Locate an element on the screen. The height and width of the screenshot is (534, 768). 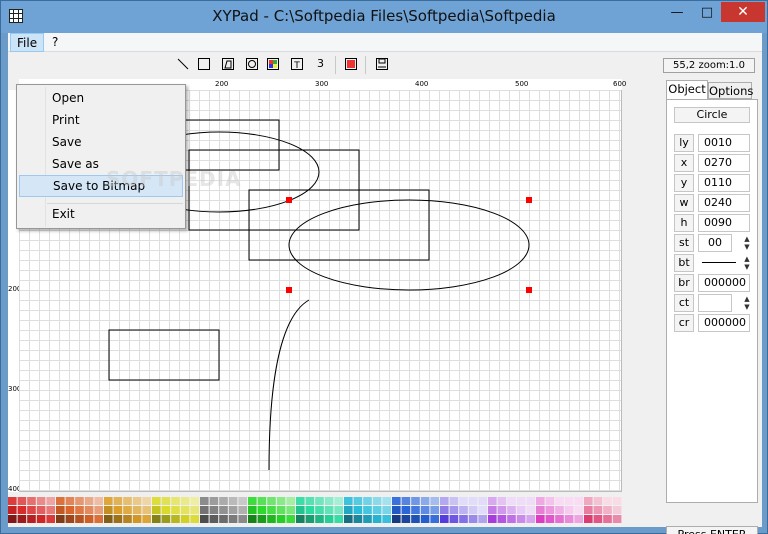
selection-handle is located at coordinates (289, 290).